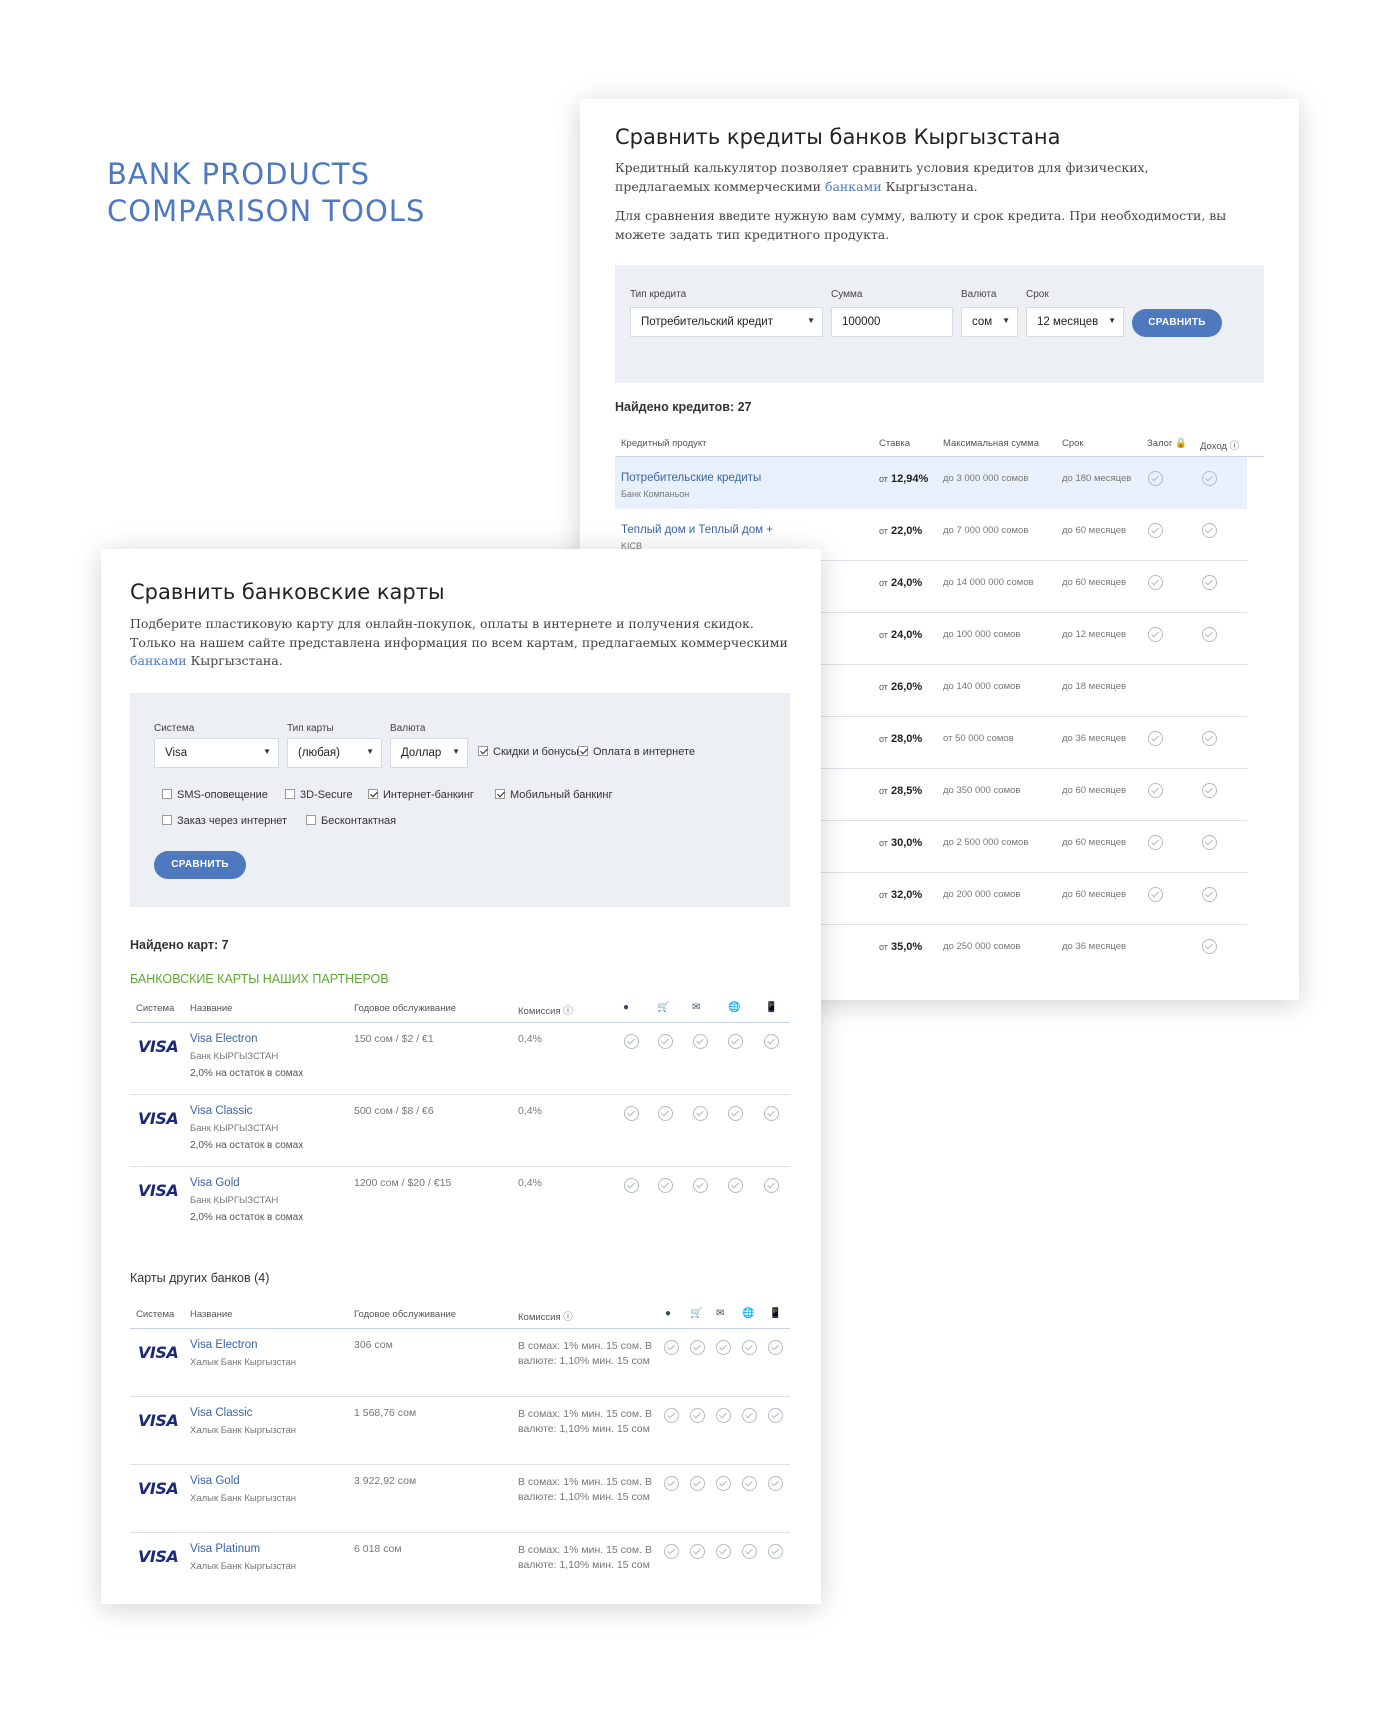 The image size is (1400, 1724). I want to click on currency-select: сом ▼, so click(989, 322).